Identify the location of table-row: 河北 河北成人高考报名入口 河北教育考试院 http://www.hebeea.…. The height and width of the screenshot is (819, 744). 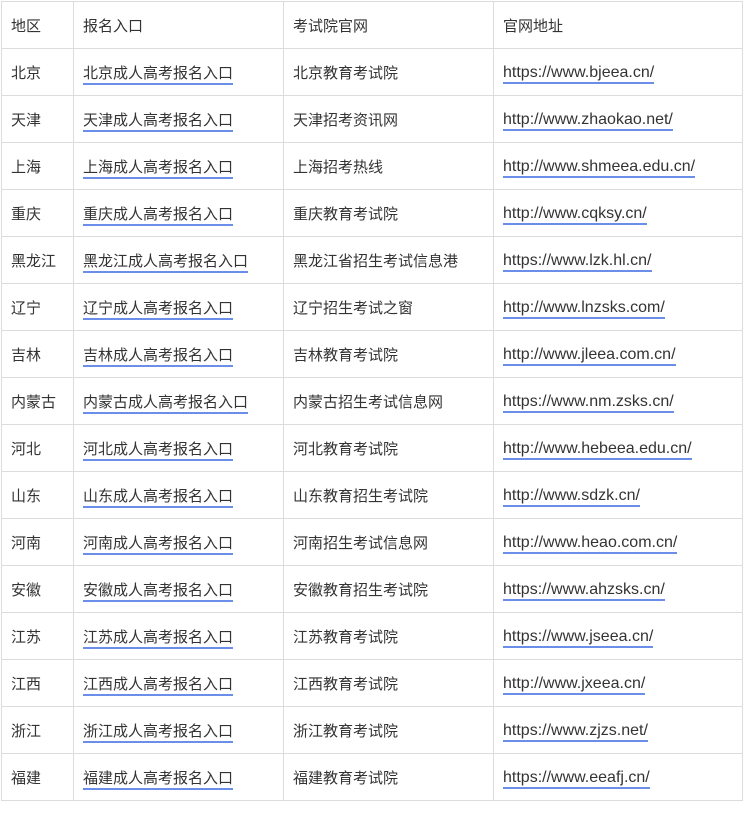
(372, 448).